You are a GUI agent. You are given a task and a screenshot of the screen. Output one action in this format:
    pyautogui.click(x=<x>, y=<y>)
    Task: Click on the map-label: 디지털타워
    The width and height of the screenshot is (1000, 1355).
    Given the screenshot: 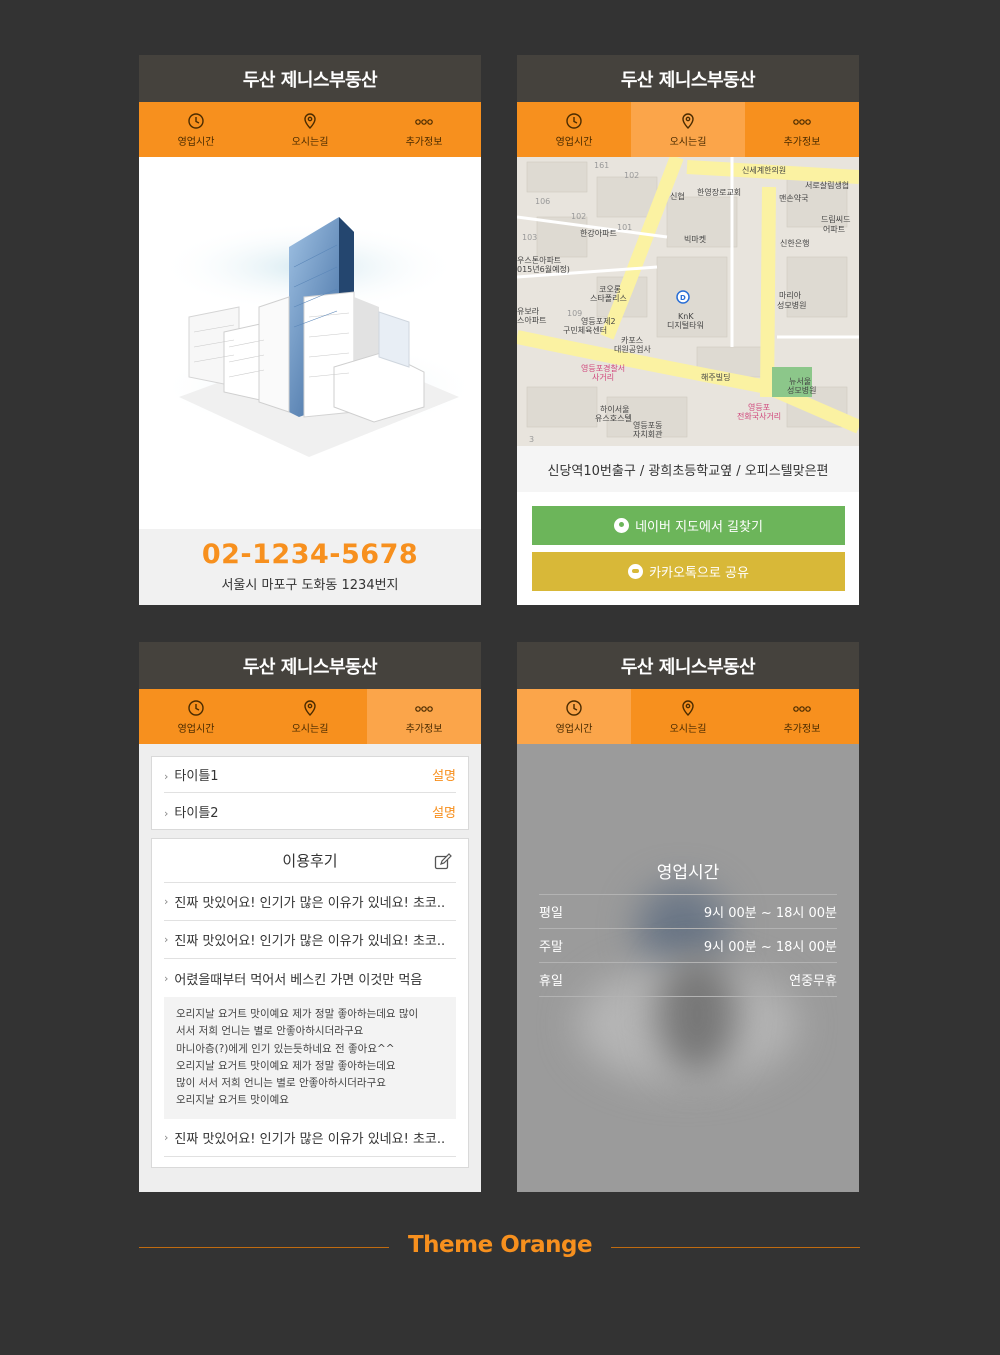 What is the action you would take?
    pyautogui.click(x=685, y=325)
    